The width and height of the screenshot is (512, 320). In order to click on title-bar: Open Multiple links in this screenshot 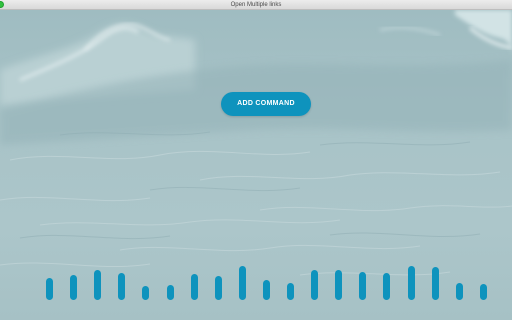, I will do `click(256, 5)`.